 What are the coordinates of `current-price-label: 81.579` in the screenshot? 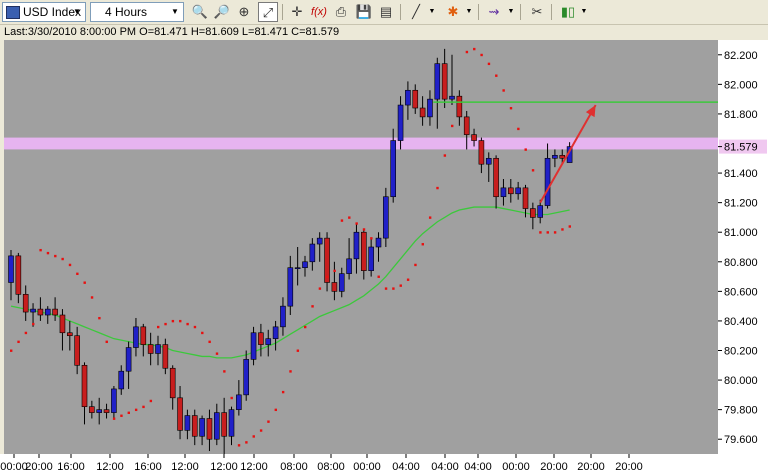 It's located at (741, 148).